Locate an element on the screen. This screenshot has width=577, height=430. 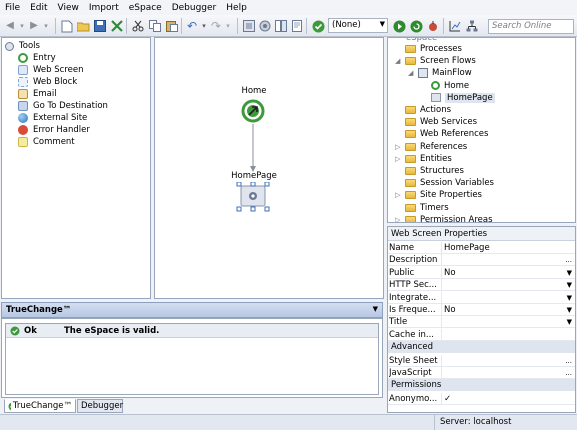
tool-item-error-handler: Error Handler is located at coordinates (54, 130).